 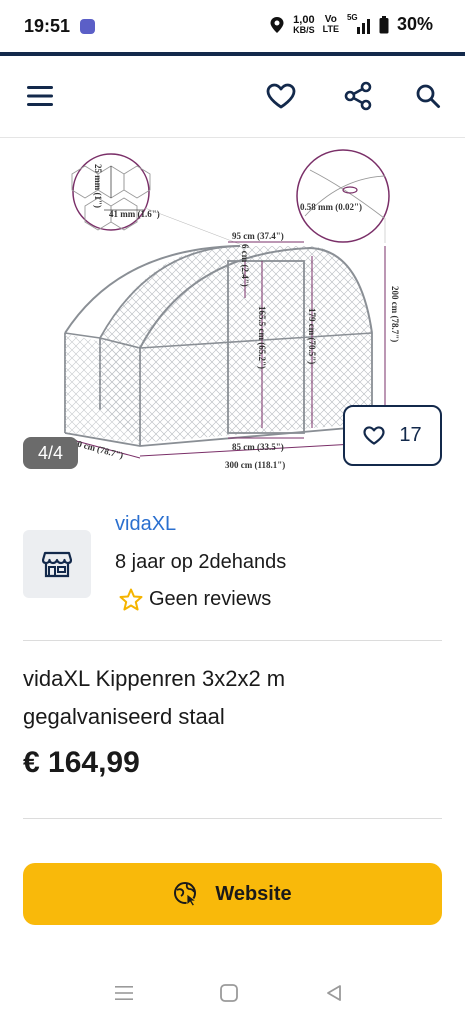 I want to click on back-icon, so click(x=334, y=993).